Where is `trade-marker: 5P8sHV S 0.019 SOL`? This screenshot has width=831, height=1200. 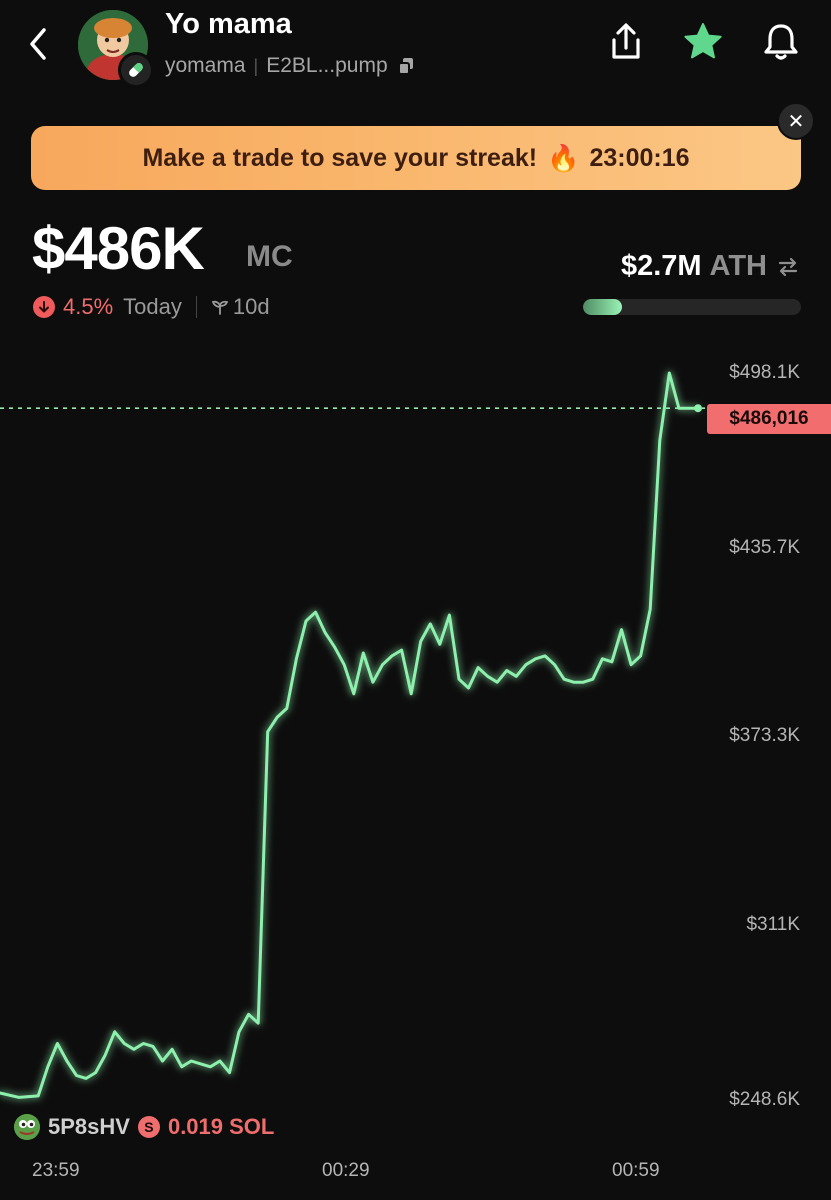 trade-marker: 5P8sHV S 0.019 SOL is located at coordinates (144, 1127).